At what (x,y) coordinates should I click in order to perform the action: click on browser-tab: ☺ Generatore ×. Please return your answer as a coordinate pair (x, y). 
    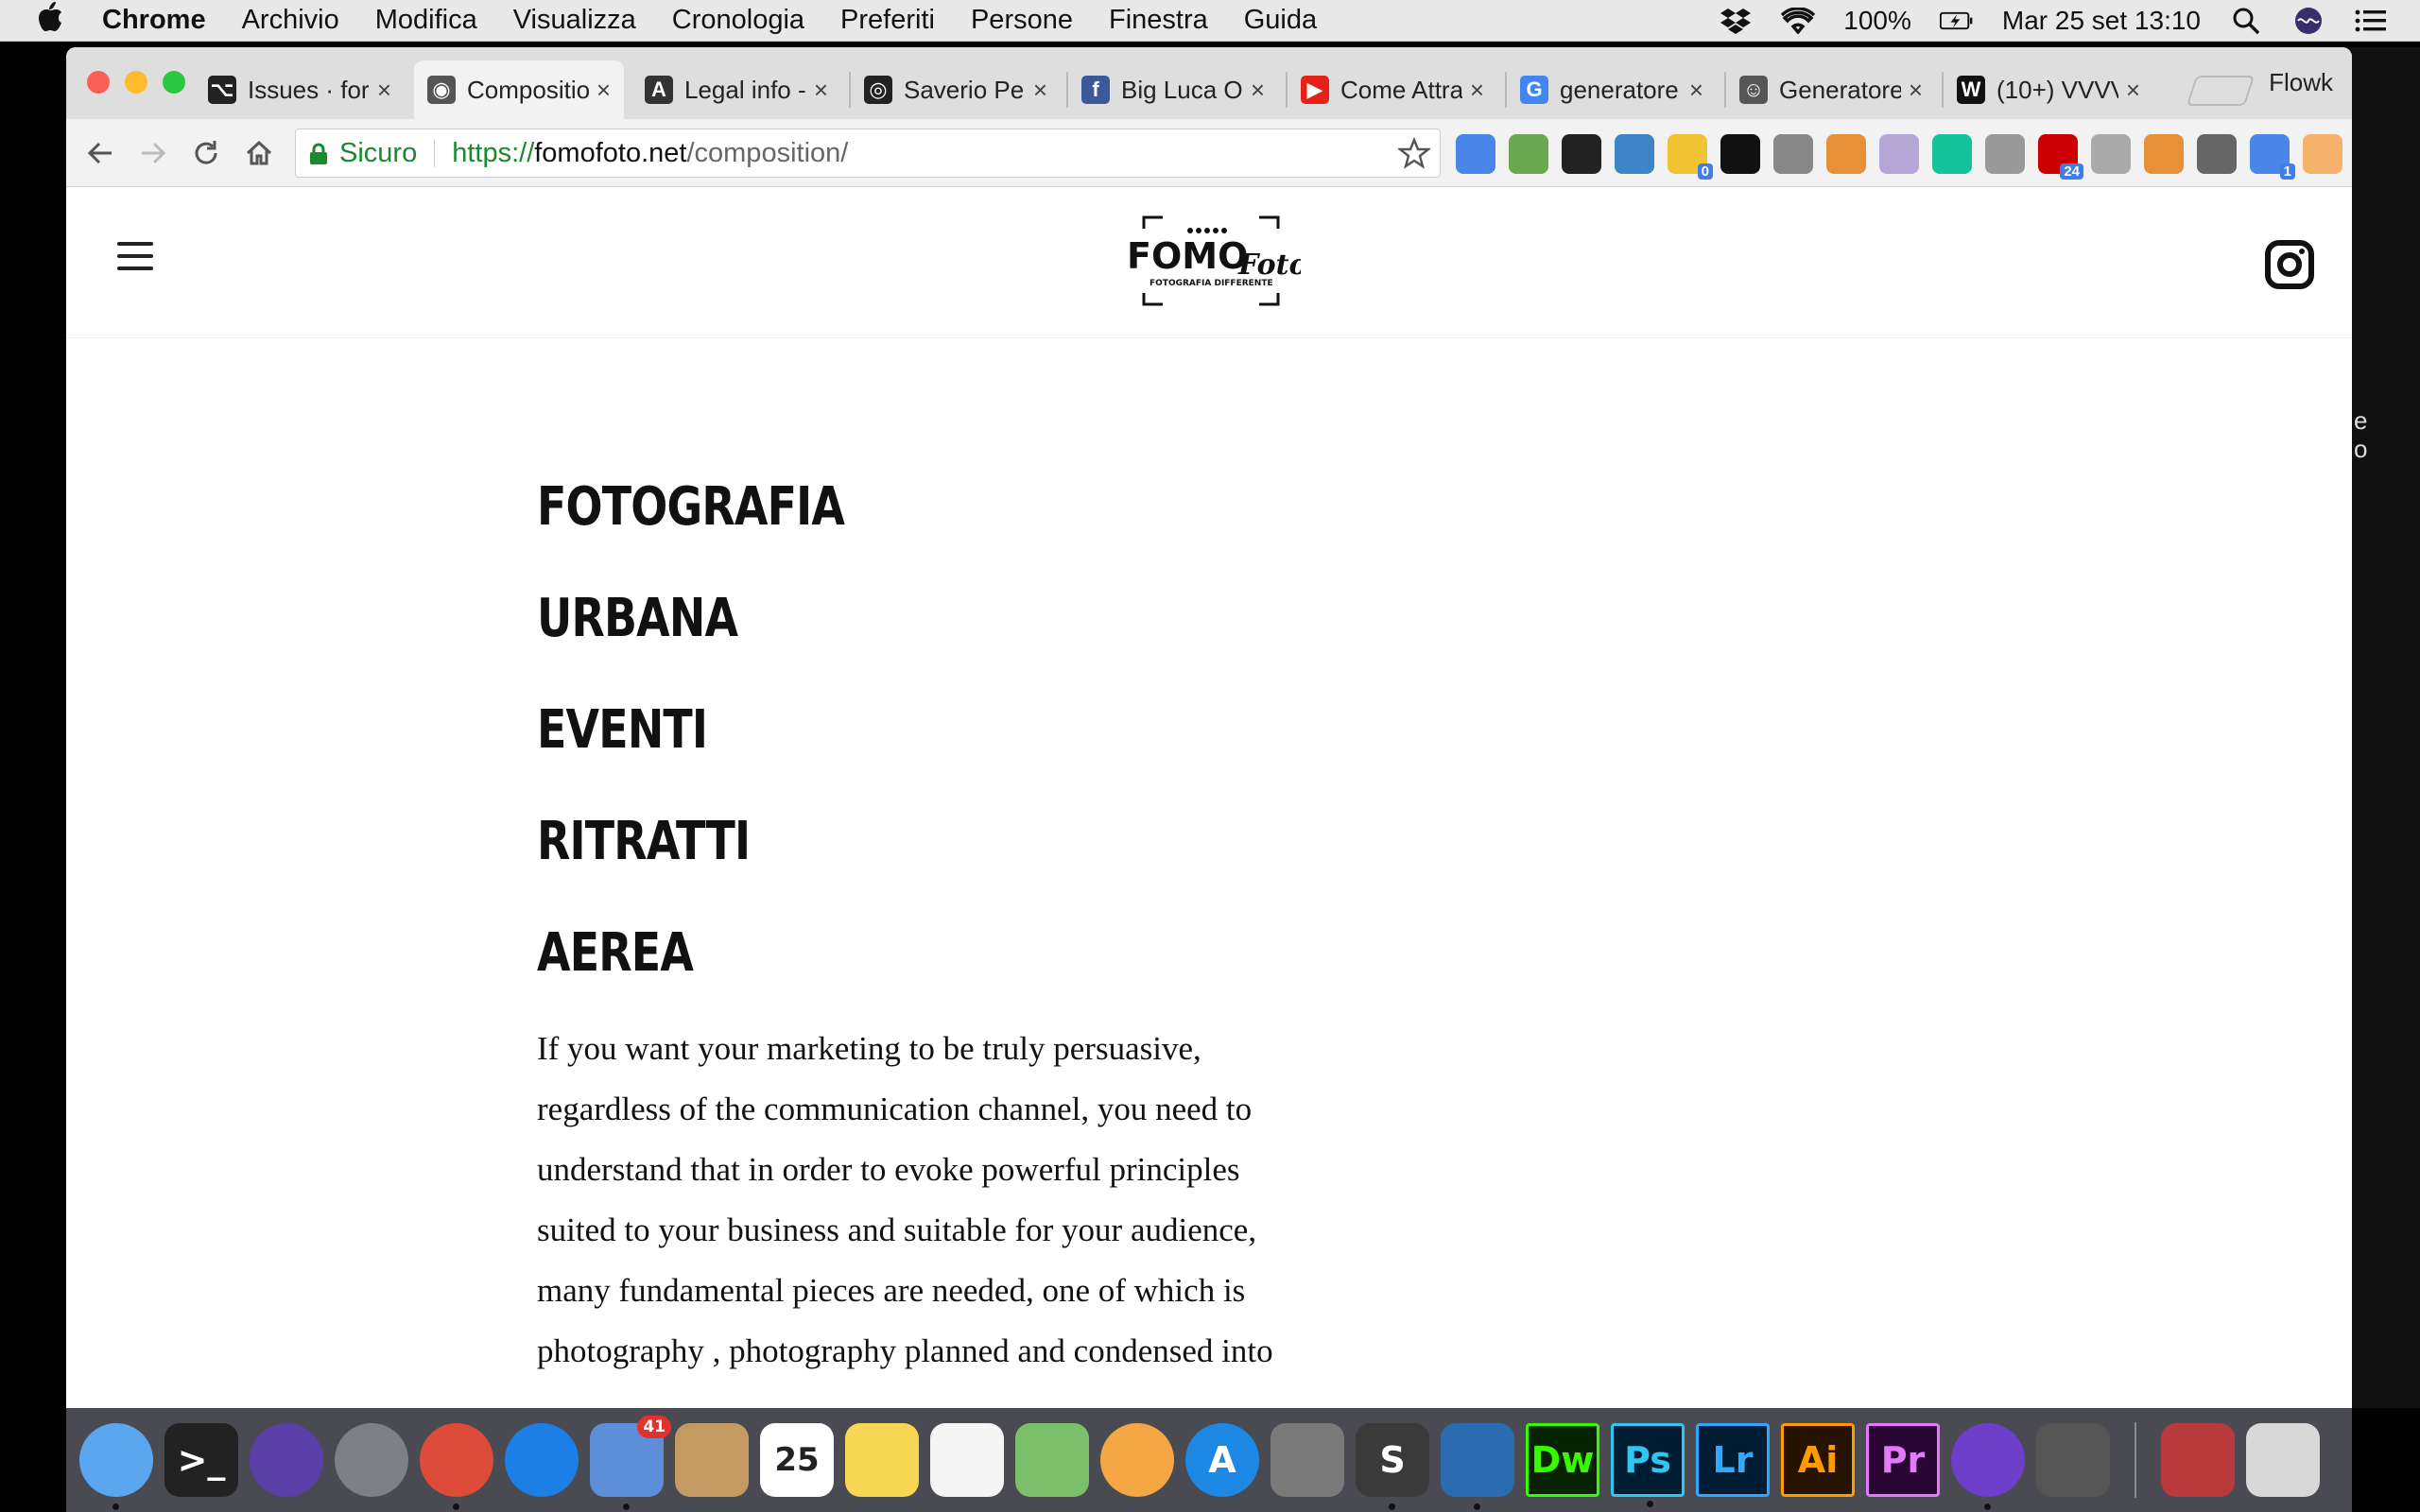
    Looking at the image, I should click on (1831, 89).